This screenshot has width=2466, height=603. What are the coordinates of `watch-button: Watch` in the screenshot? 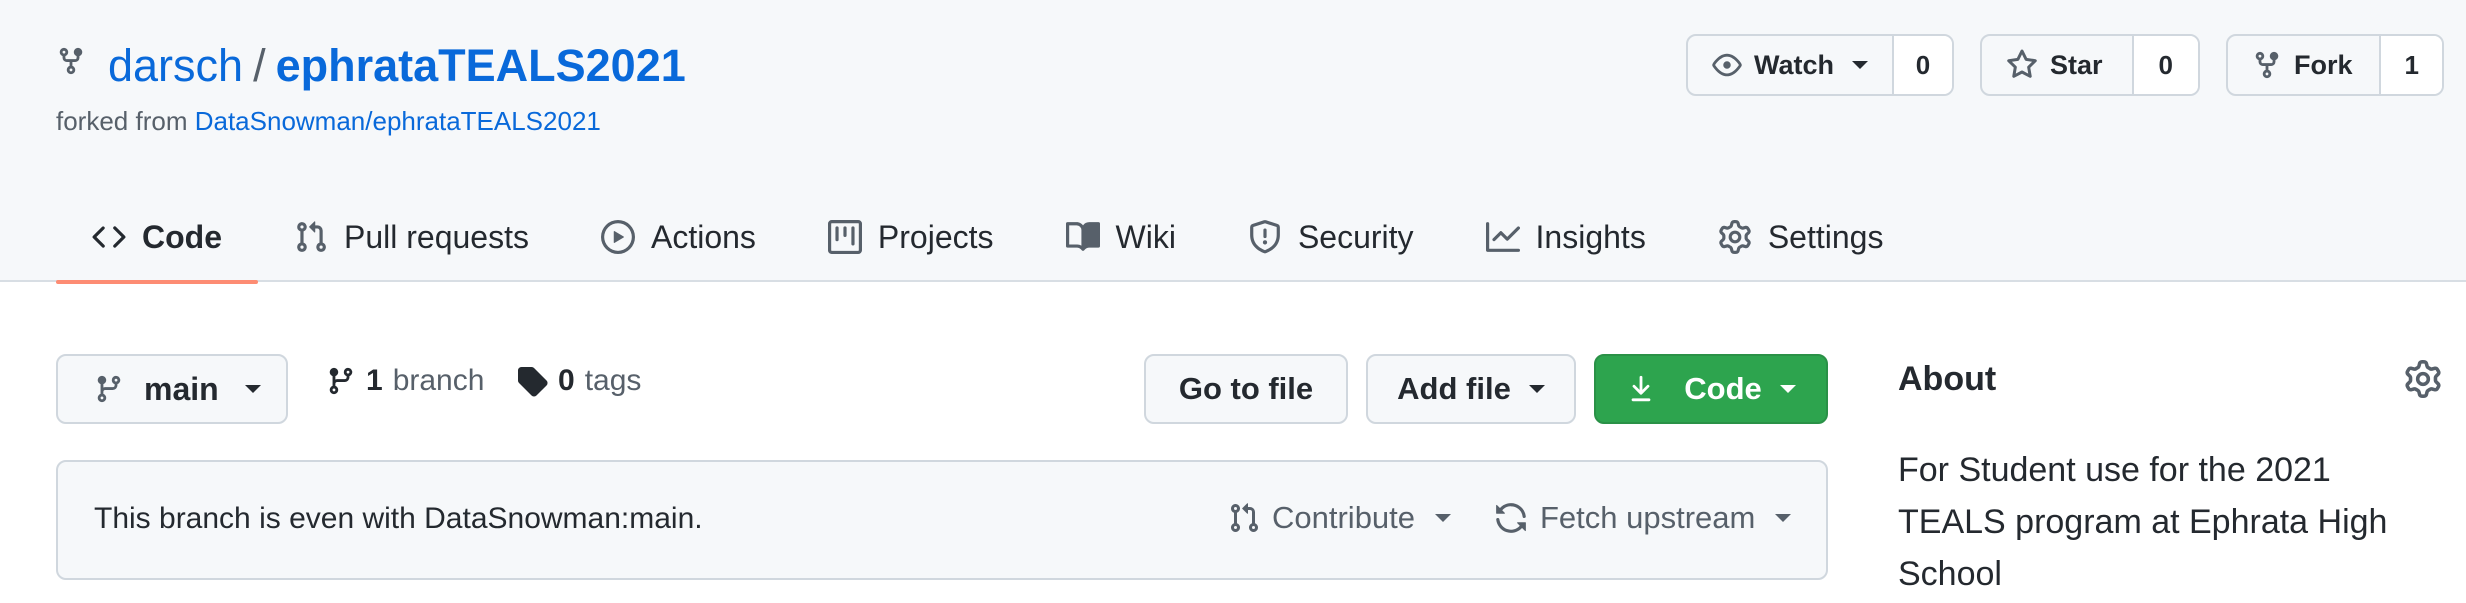 It's located at (1791, 65).